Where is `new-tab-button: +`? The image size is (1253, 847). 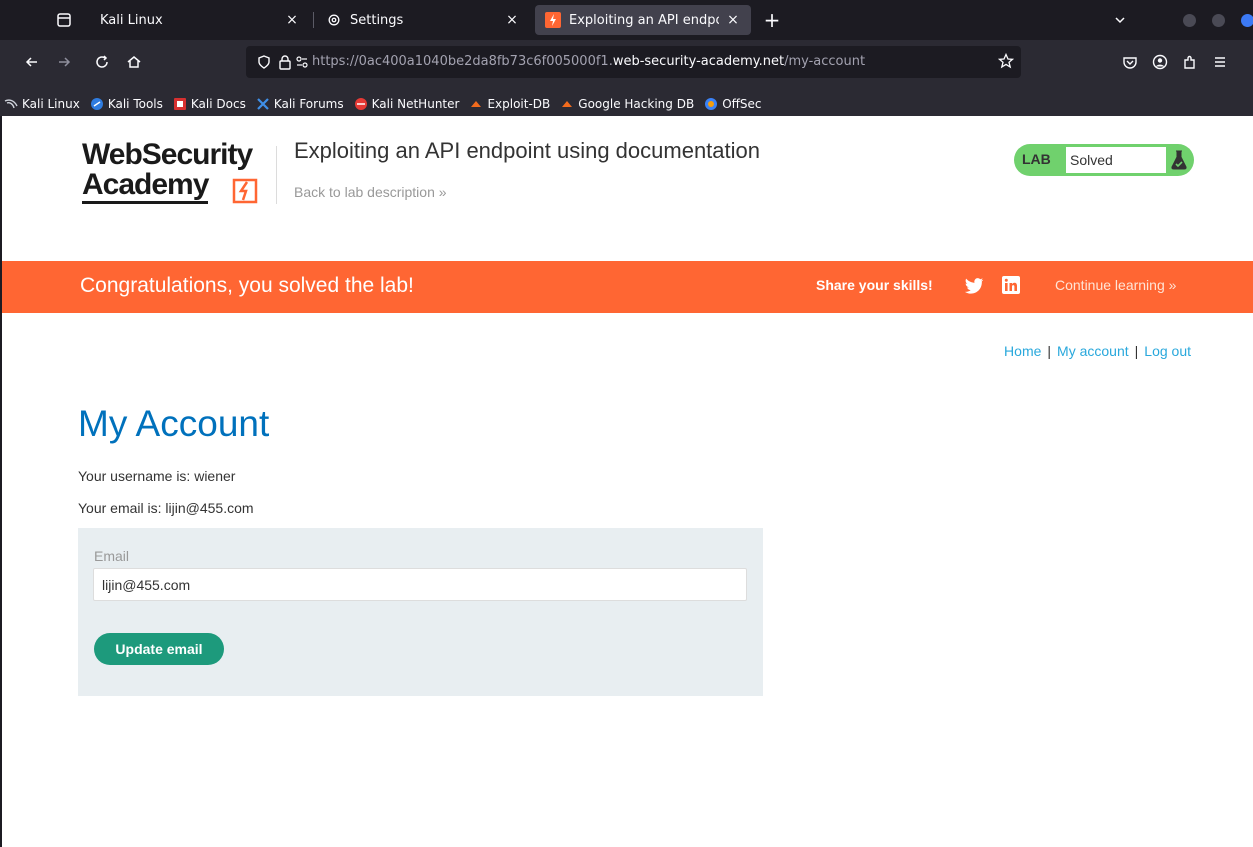 new-tab-button: + is located at coordinates (772, 20).